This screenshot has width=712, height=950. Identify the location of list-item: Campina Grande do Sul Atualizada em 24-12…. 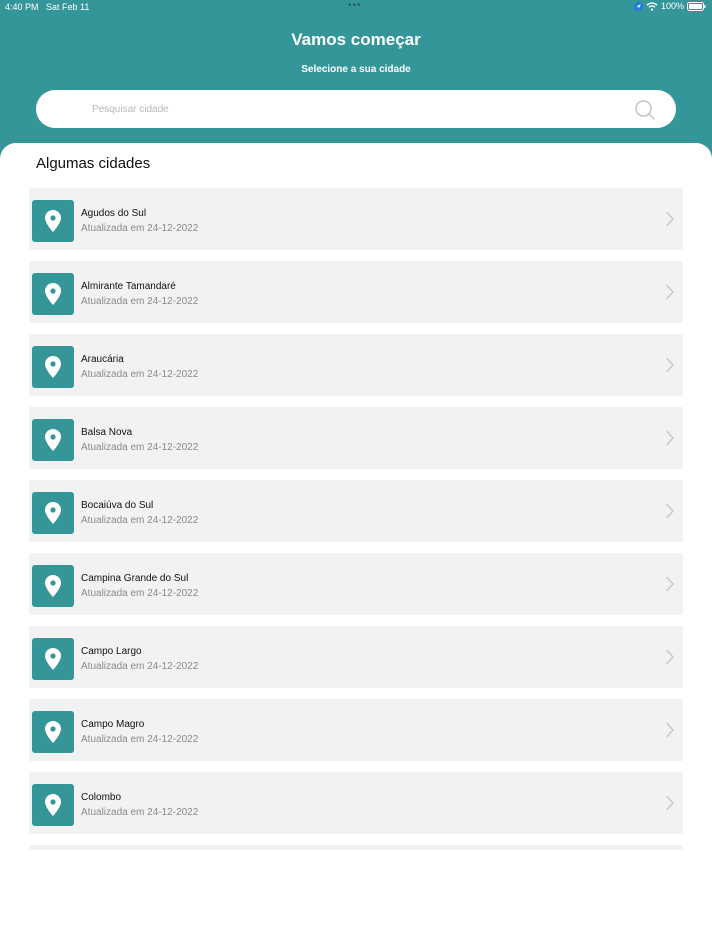
(356, 584).